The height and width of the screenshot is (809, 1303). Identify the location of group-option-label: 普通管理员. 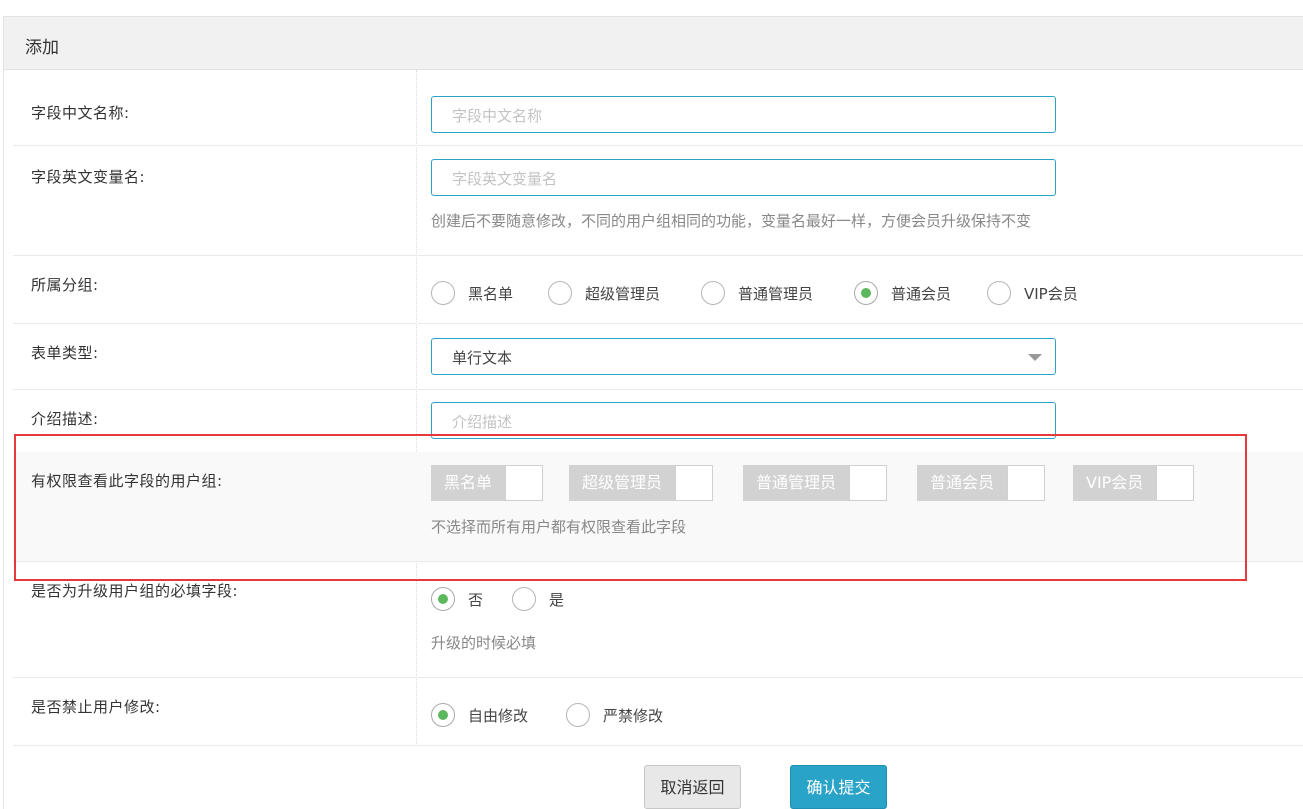
(776, 293).